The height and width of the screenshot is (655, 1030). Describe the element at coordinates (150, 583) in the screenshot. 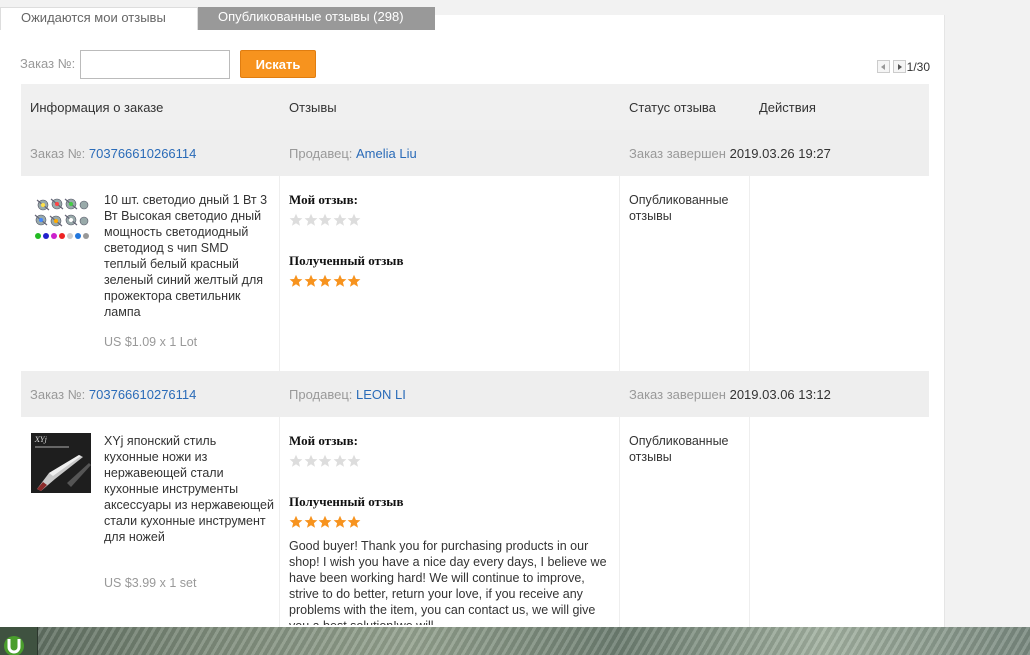

I see `product-price: US $3.99 x 1 set` at that location.